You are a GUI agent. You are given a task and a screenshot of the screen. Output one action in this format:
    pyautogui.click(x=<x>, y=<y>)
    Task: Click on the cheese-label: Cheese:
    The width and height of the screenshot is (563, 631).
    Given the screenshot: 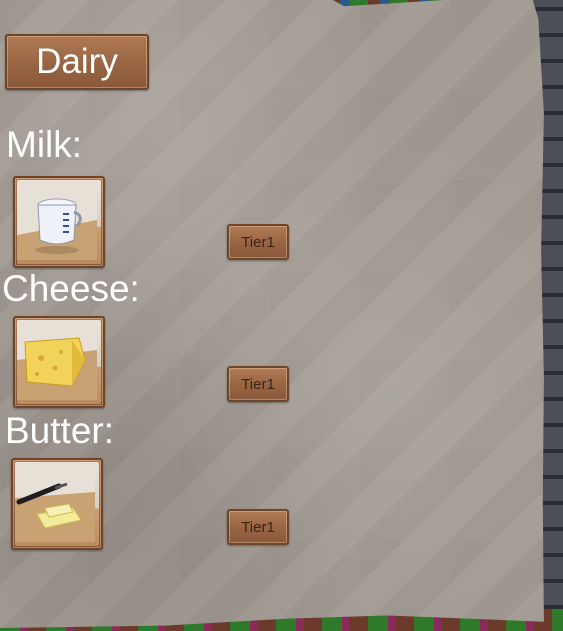 What is the action you would take?
    pyautogui.click(x=71, y=288)
    